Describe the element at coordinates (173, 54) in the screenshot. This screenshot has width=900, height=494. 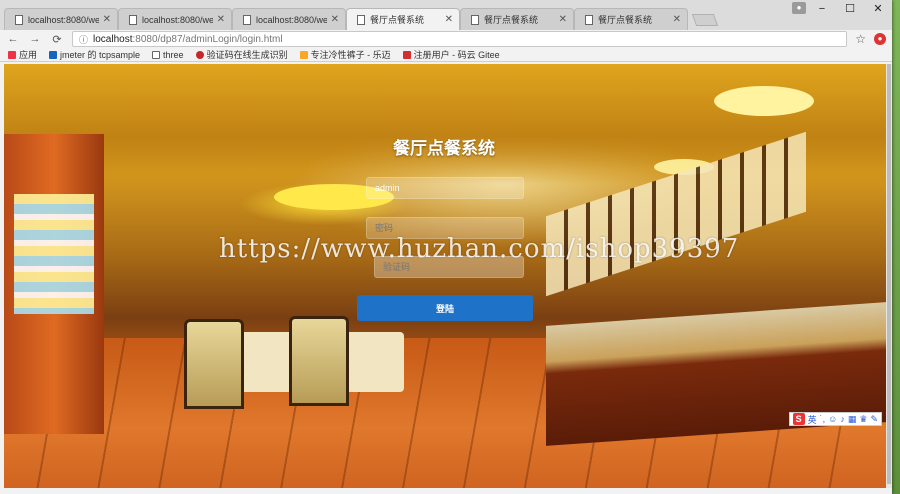
I see `bookmark-label: three` at that location.